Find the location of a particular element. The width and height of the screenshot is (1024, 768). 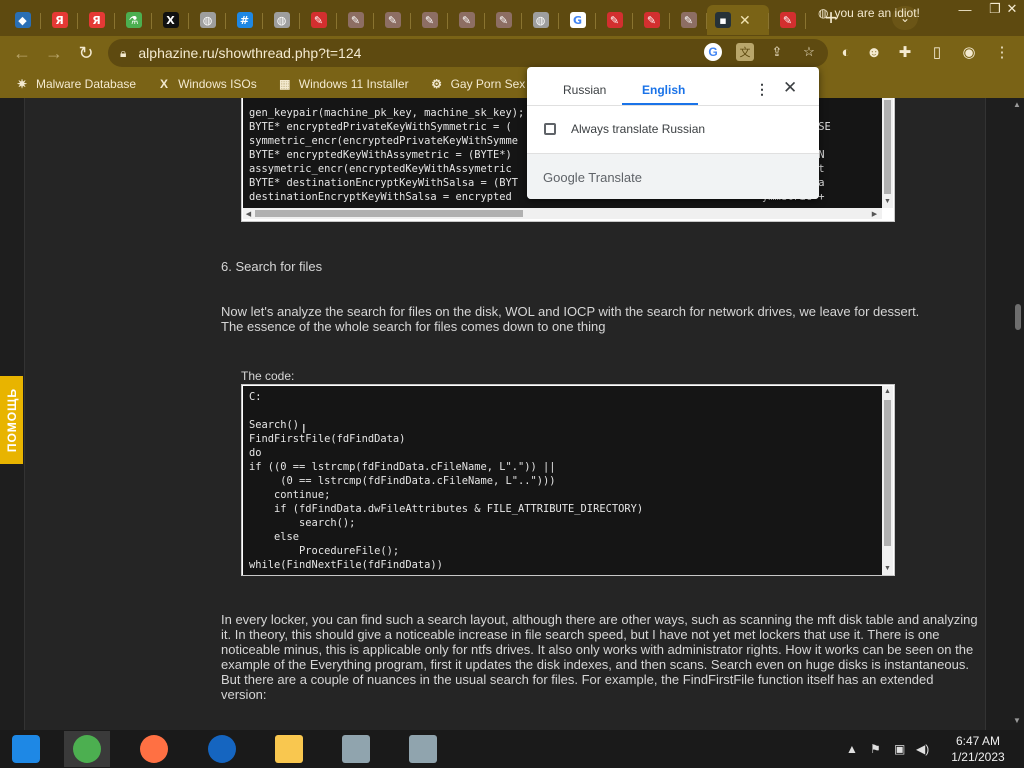

search-code-vscroll-thumb is located at coordinates (887, 473).